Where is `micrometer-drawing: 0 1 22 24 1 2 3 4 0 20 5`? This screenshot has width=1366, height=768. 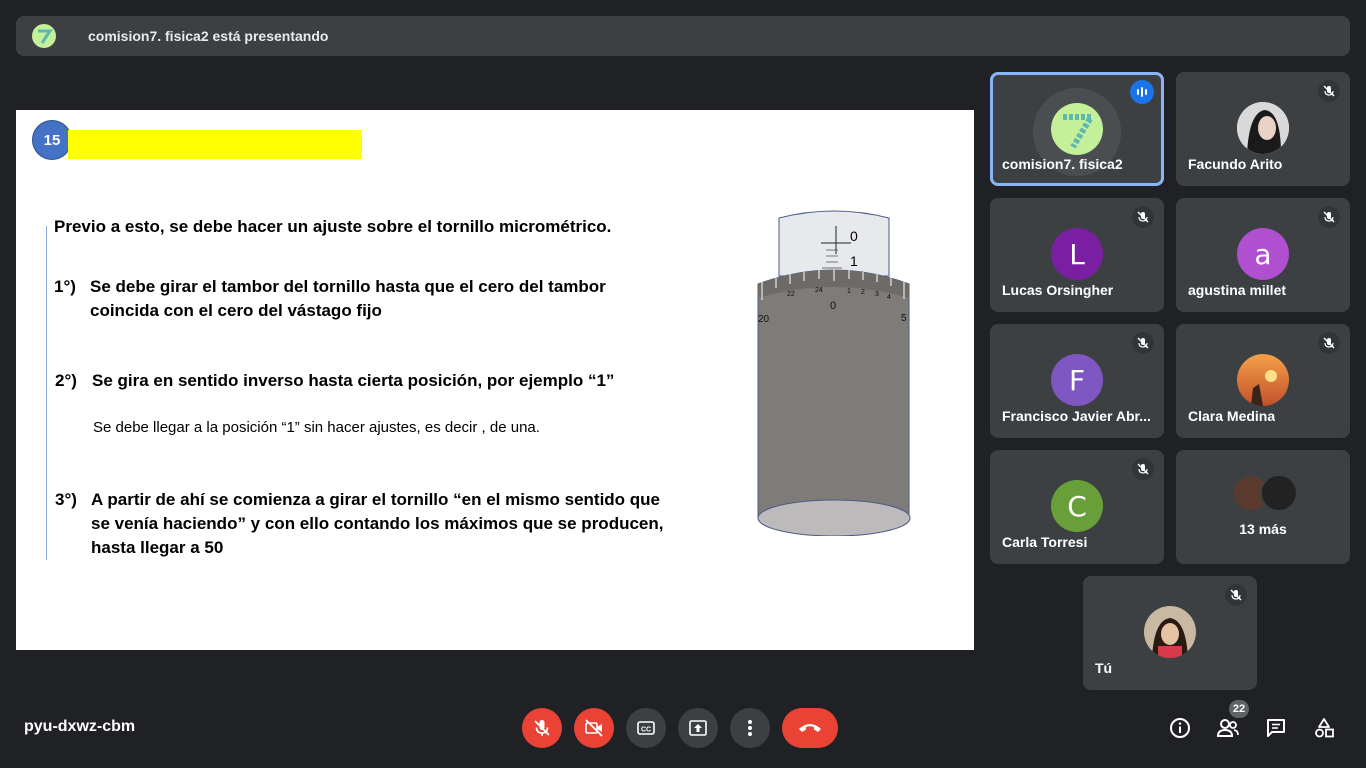
micrometer-drawing: 0 1 22 24 1 2 3 4 0 20 5 is located at coordinates (834, 373).